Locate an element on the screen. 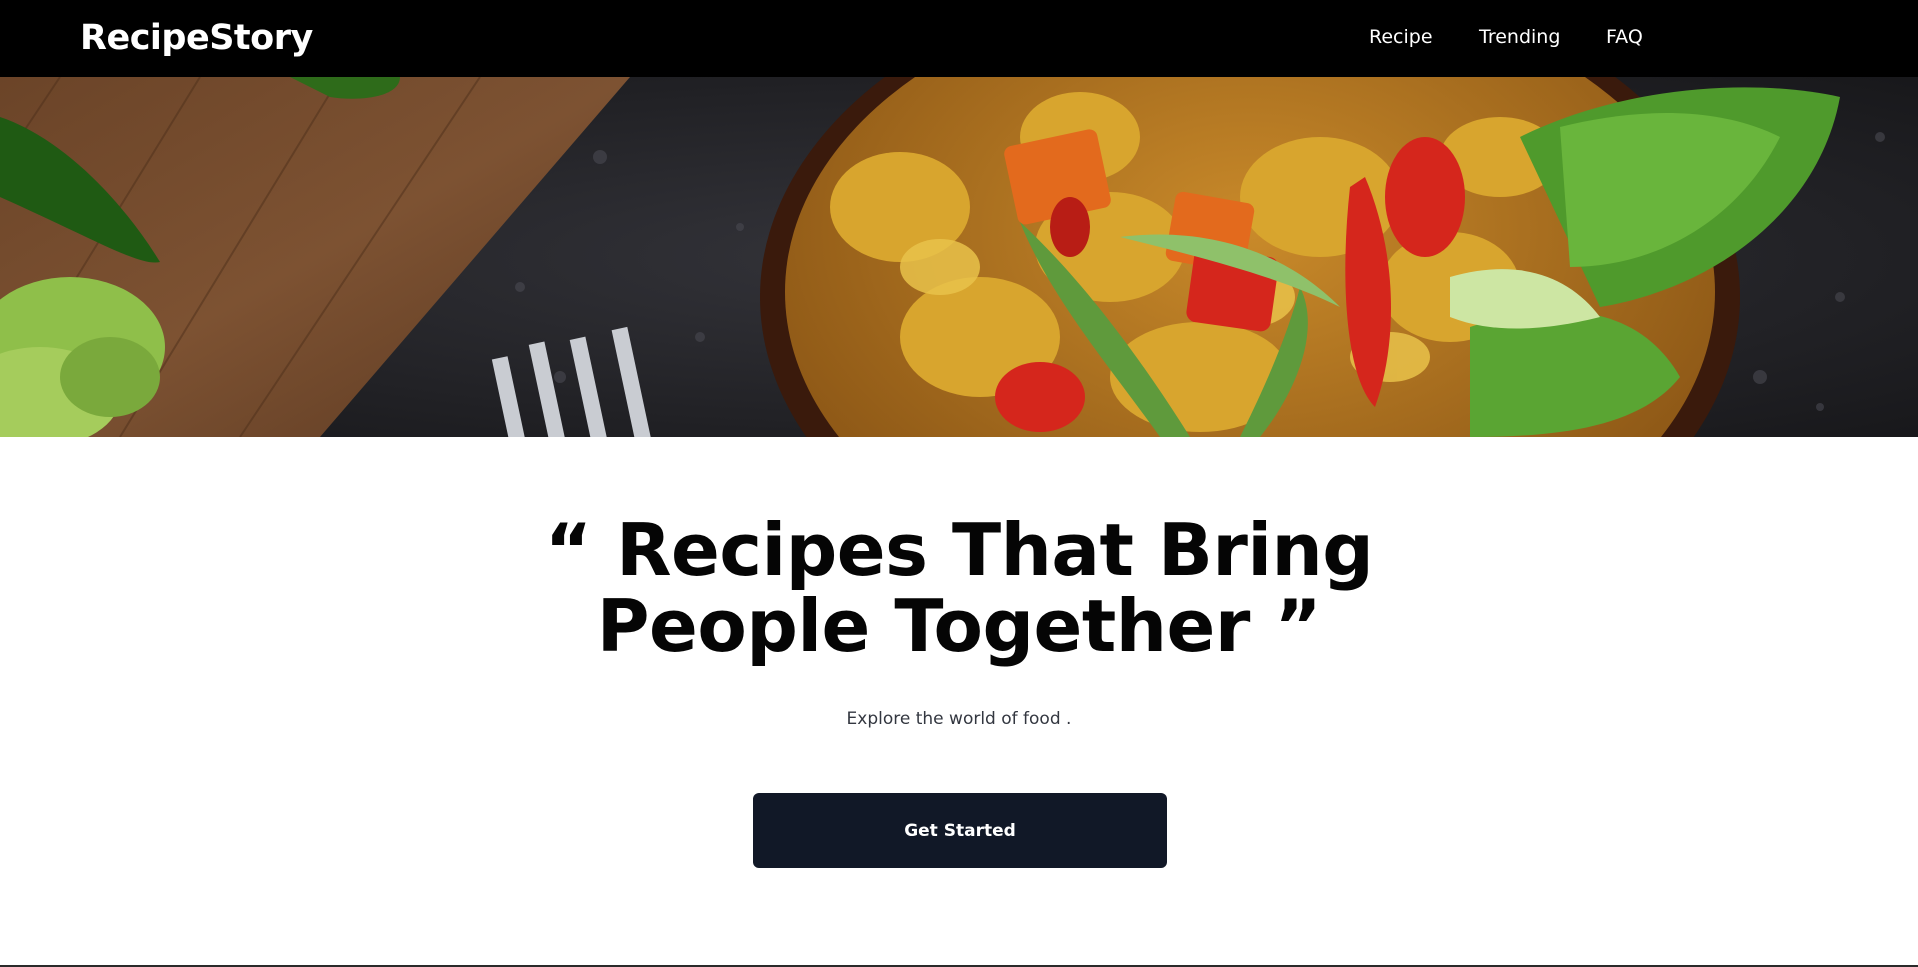  hero-headline-line1: “ Recipes That Bring is located at coordinates (959, 550).